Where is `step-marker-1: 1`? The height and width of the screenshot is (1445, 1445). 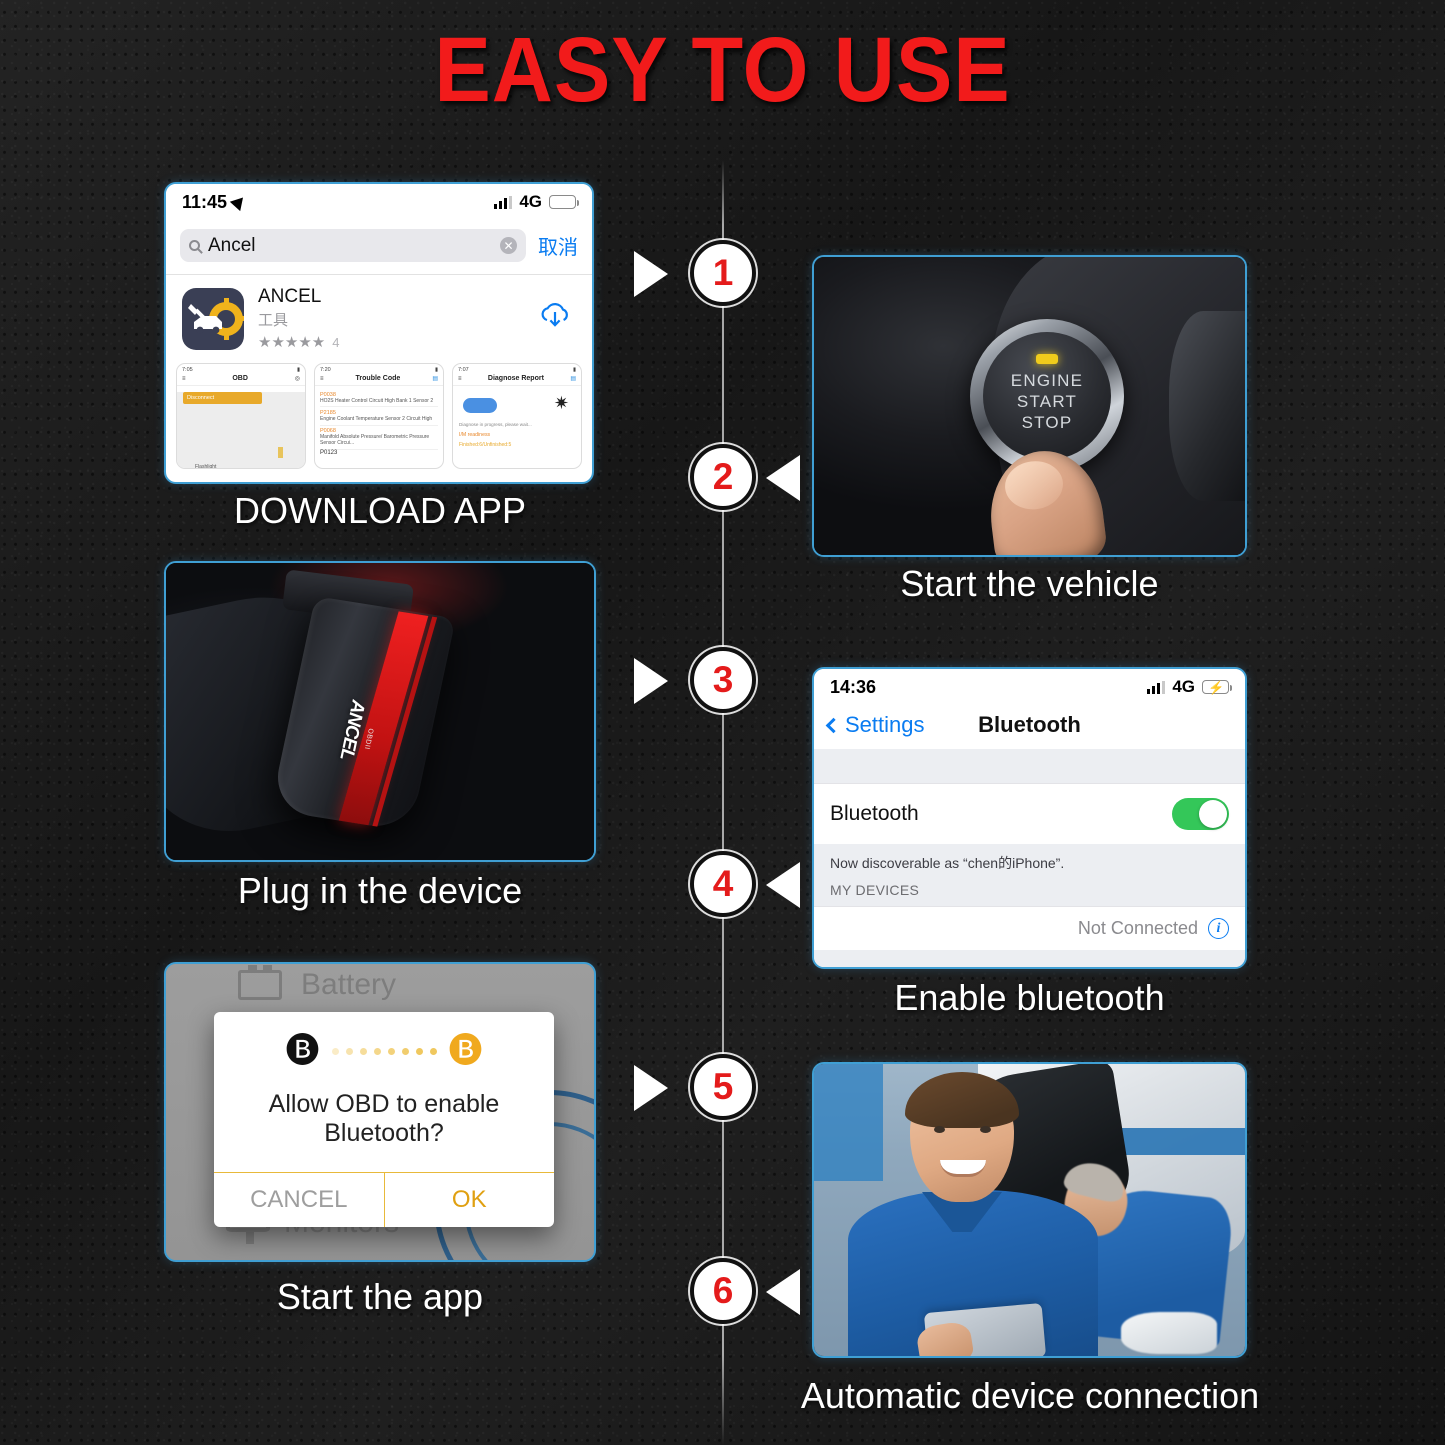
step-marker-1: 1 is located at coordinates (723, 273).